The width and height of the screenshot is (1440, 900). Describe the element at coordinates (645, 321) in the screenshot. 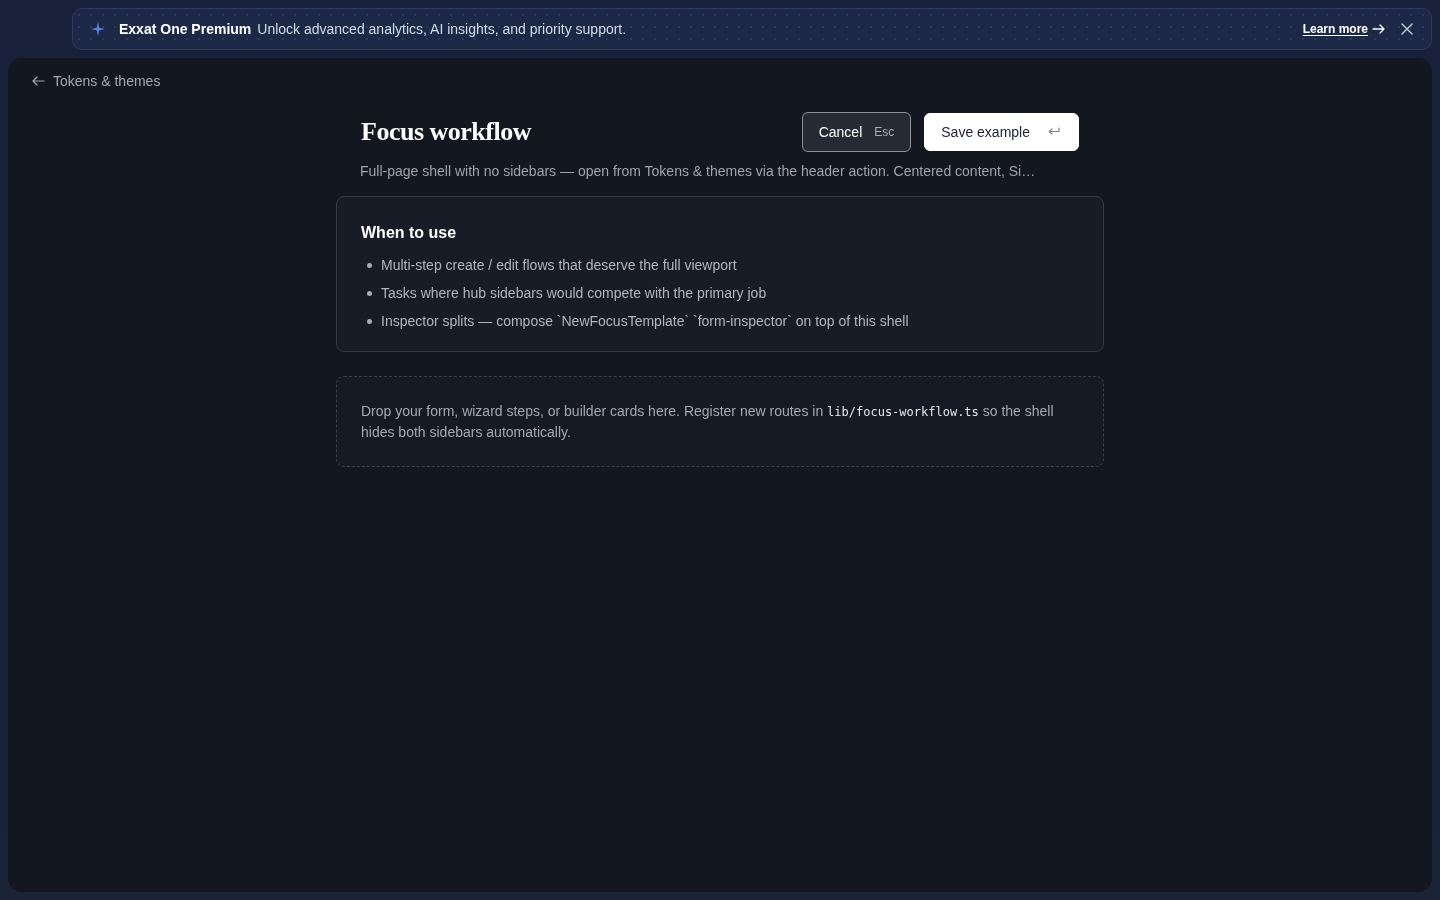

I see `list-item-text: Inspector splits — compose `NewFocusTemplate` `form-inspector` on top of this shell` at that location.